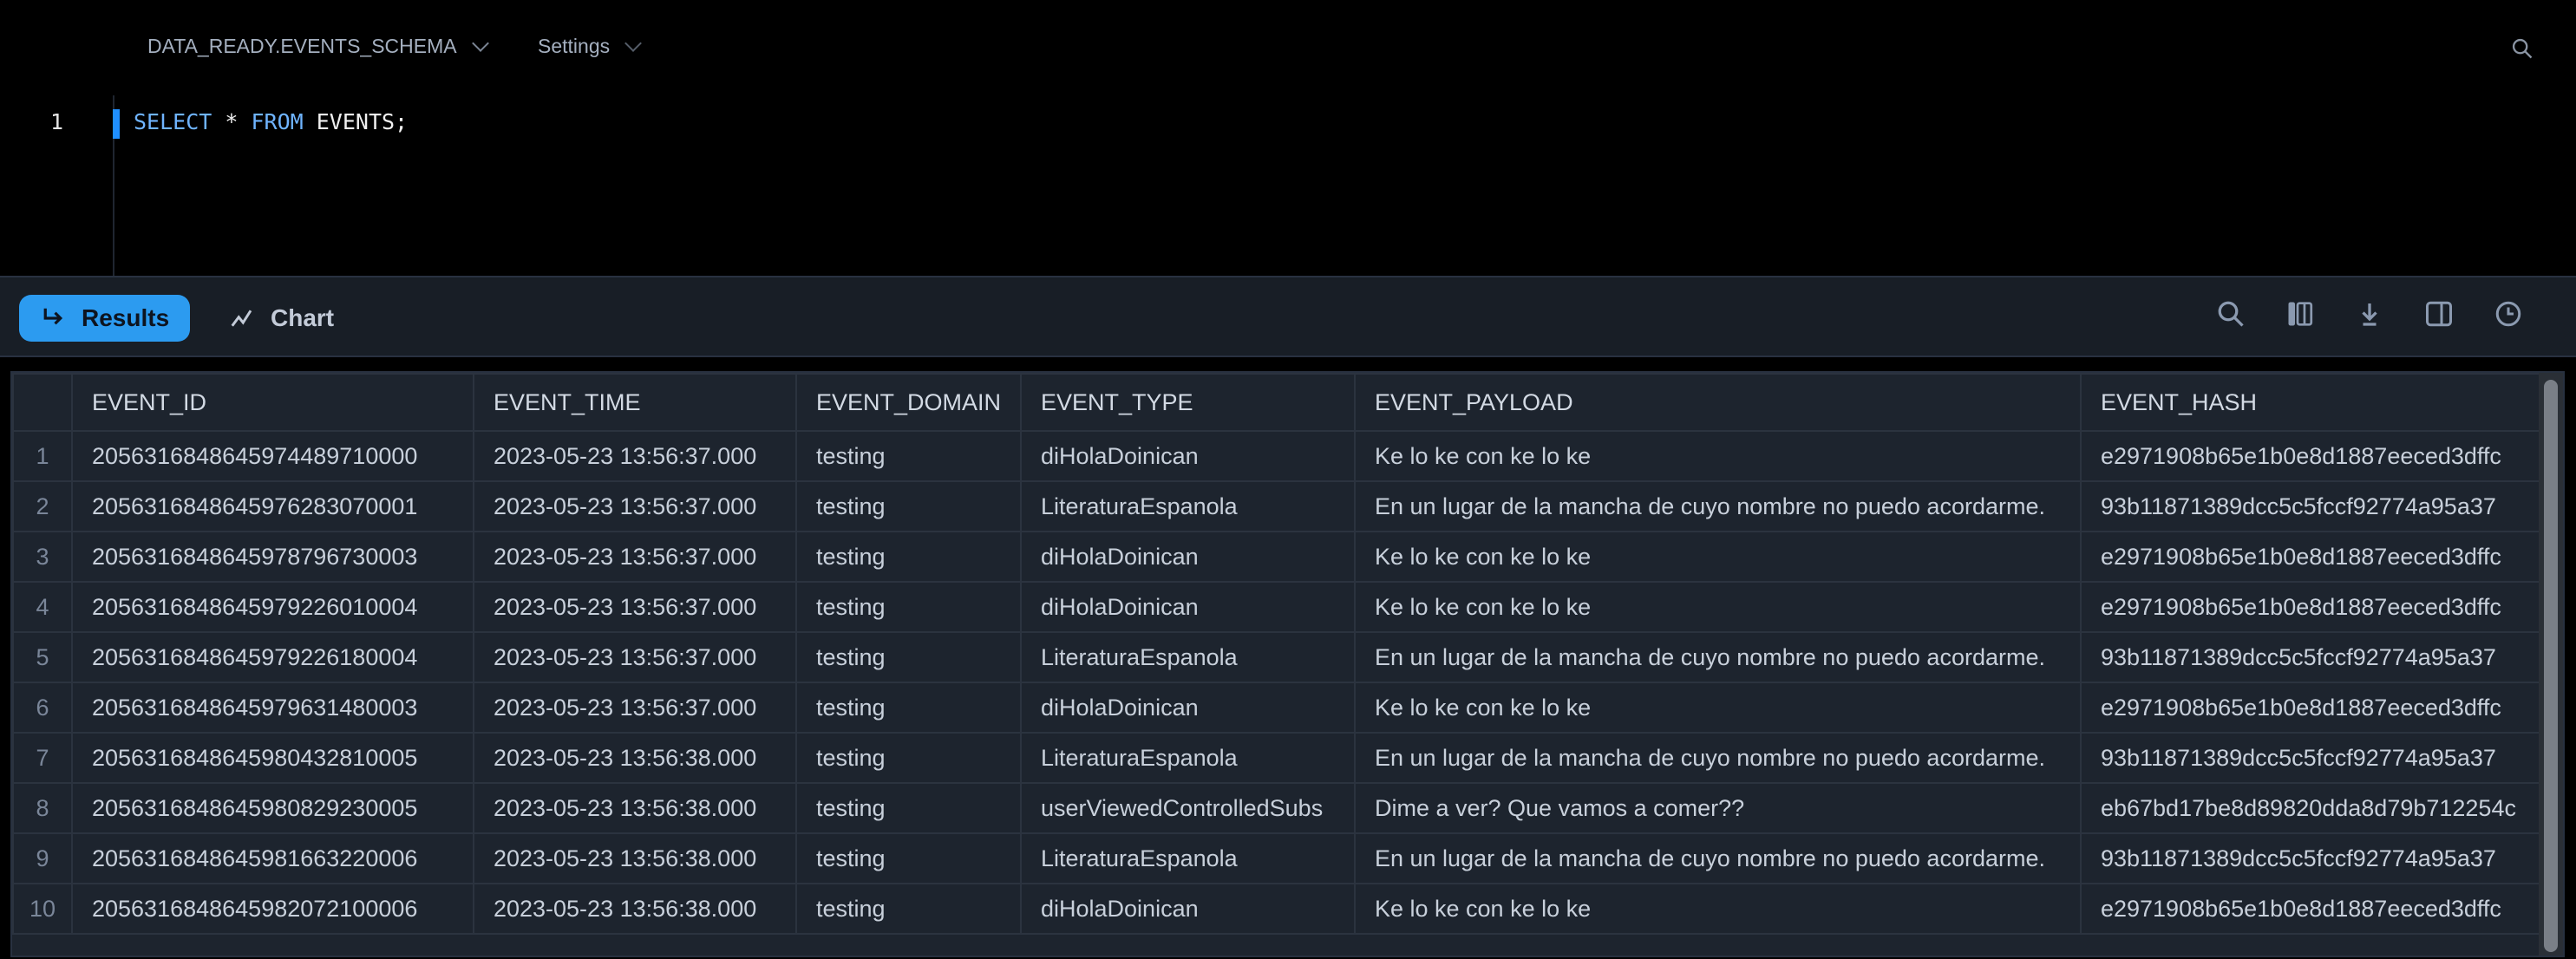  What do you see at coordinates (272, 808) in the screenshot?
I see `table-cell: 2056316848645980829230005` at bounding box center [272, 808].